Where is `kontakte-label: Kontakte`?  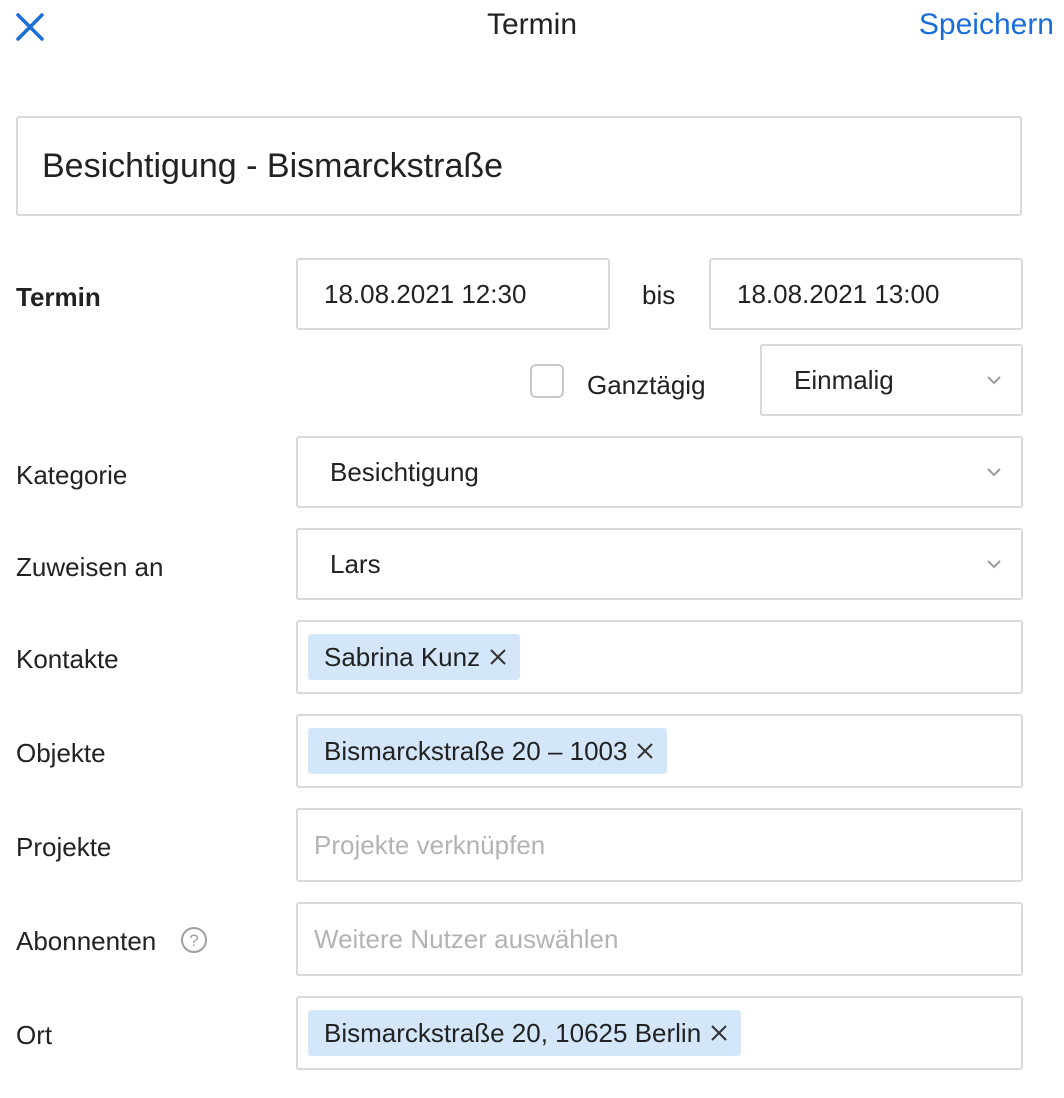 kontakte-label: Kontakte is located at coordinates (67, 659).